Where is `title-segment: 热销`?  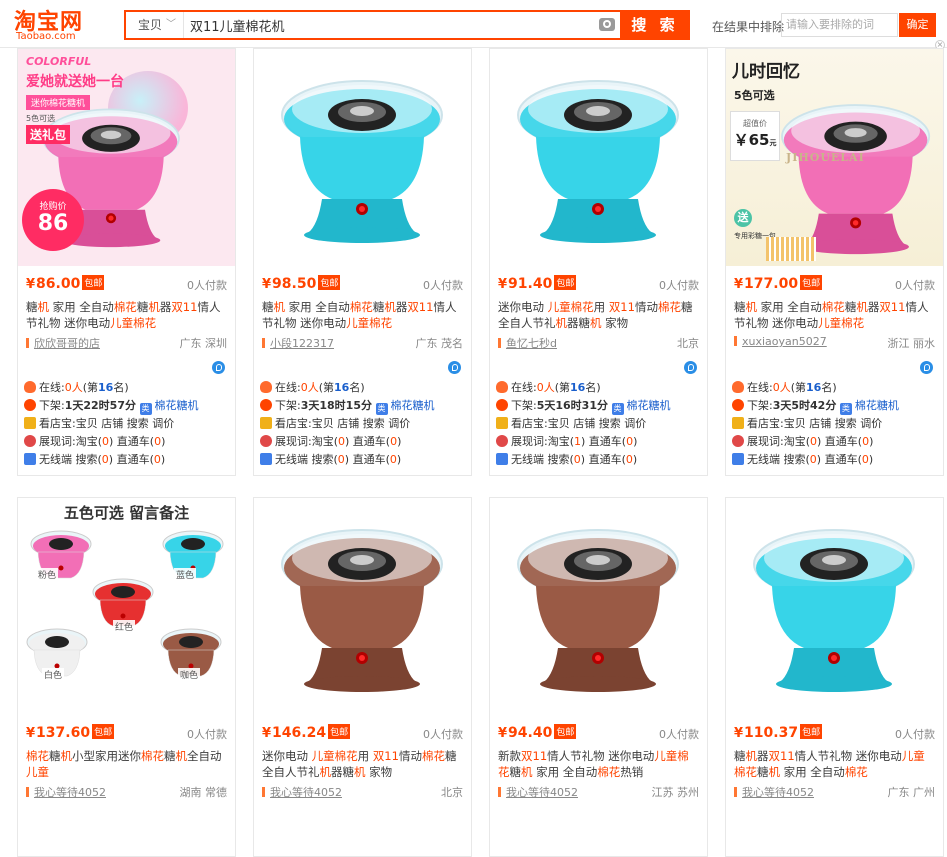
title-segment: 热销 is located at coordinates (632, 772).